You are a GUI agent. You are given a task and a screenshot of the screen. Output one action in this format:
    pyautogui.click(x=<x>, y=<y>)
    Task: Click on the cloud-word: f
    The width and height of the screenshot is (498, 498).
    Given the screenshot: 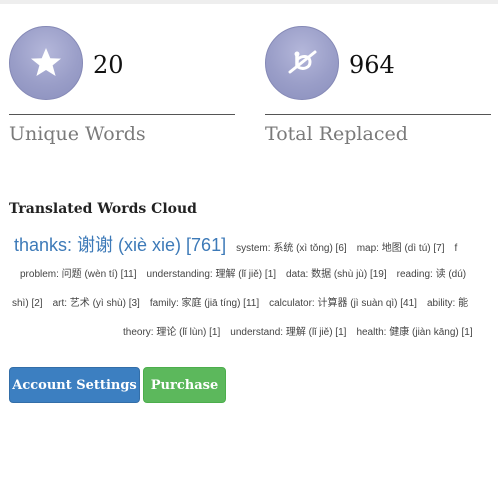 What is the action you would take?
    pyautogui.click(x=456, y=248)
    